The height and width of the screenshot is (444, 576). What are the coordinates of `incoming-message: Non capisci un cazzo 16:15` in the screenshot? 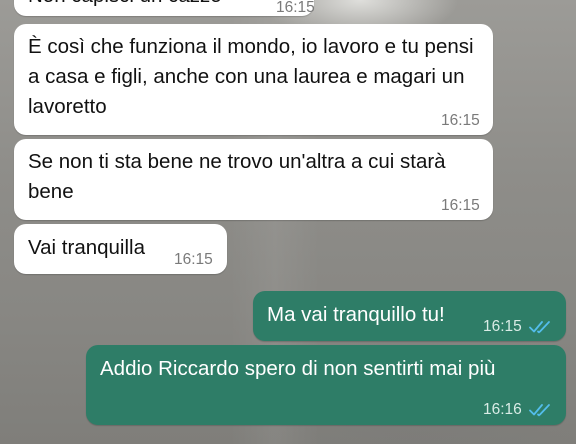 It's located at (164, 8).